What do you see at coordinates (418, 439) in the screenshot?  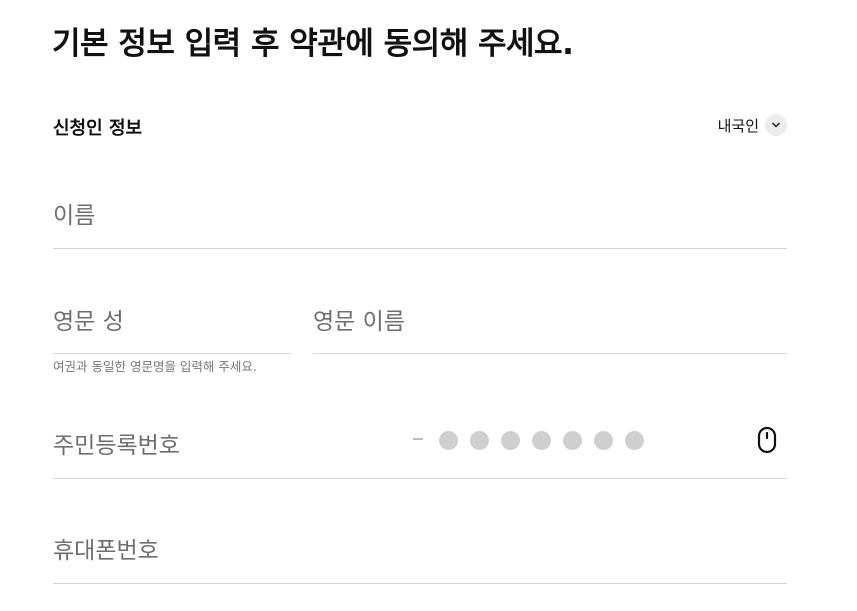 I see `resident-number-dash` at bounding box center [418, 439].